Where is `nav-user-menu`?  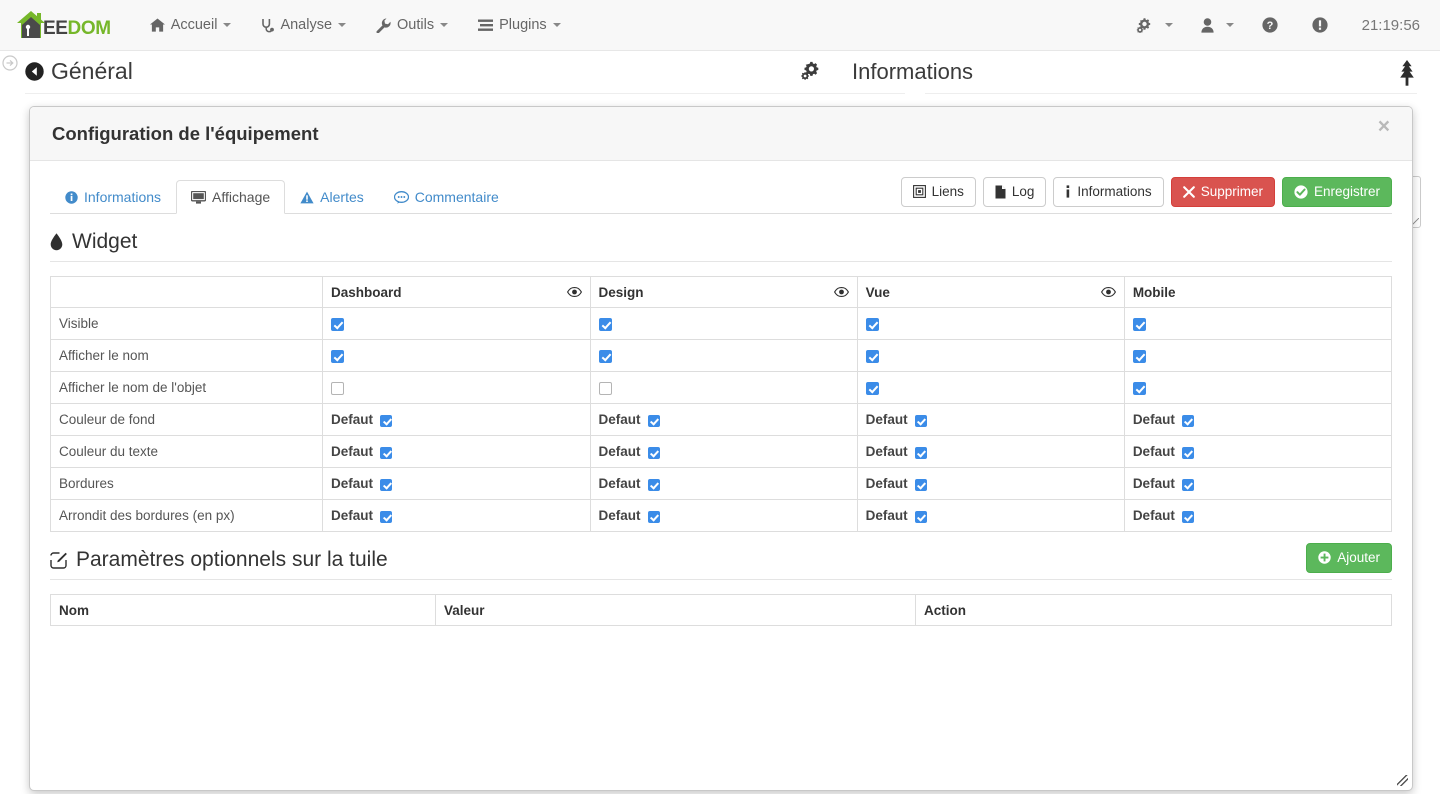 nav-user-menu is located at coordinates (1217, 25).